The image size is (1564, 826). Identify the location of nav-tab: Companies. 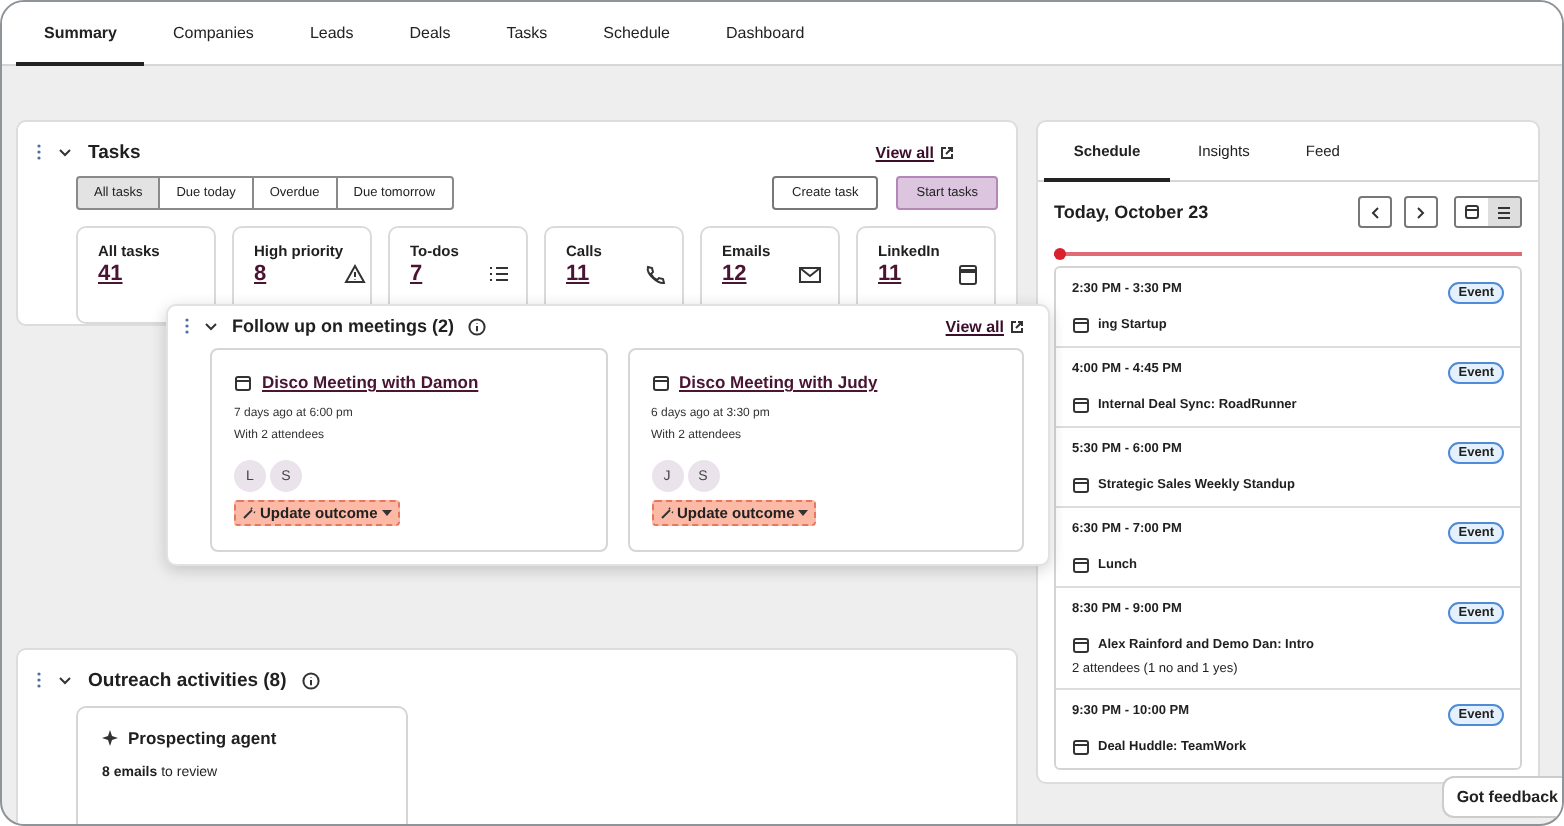
(213, 34).